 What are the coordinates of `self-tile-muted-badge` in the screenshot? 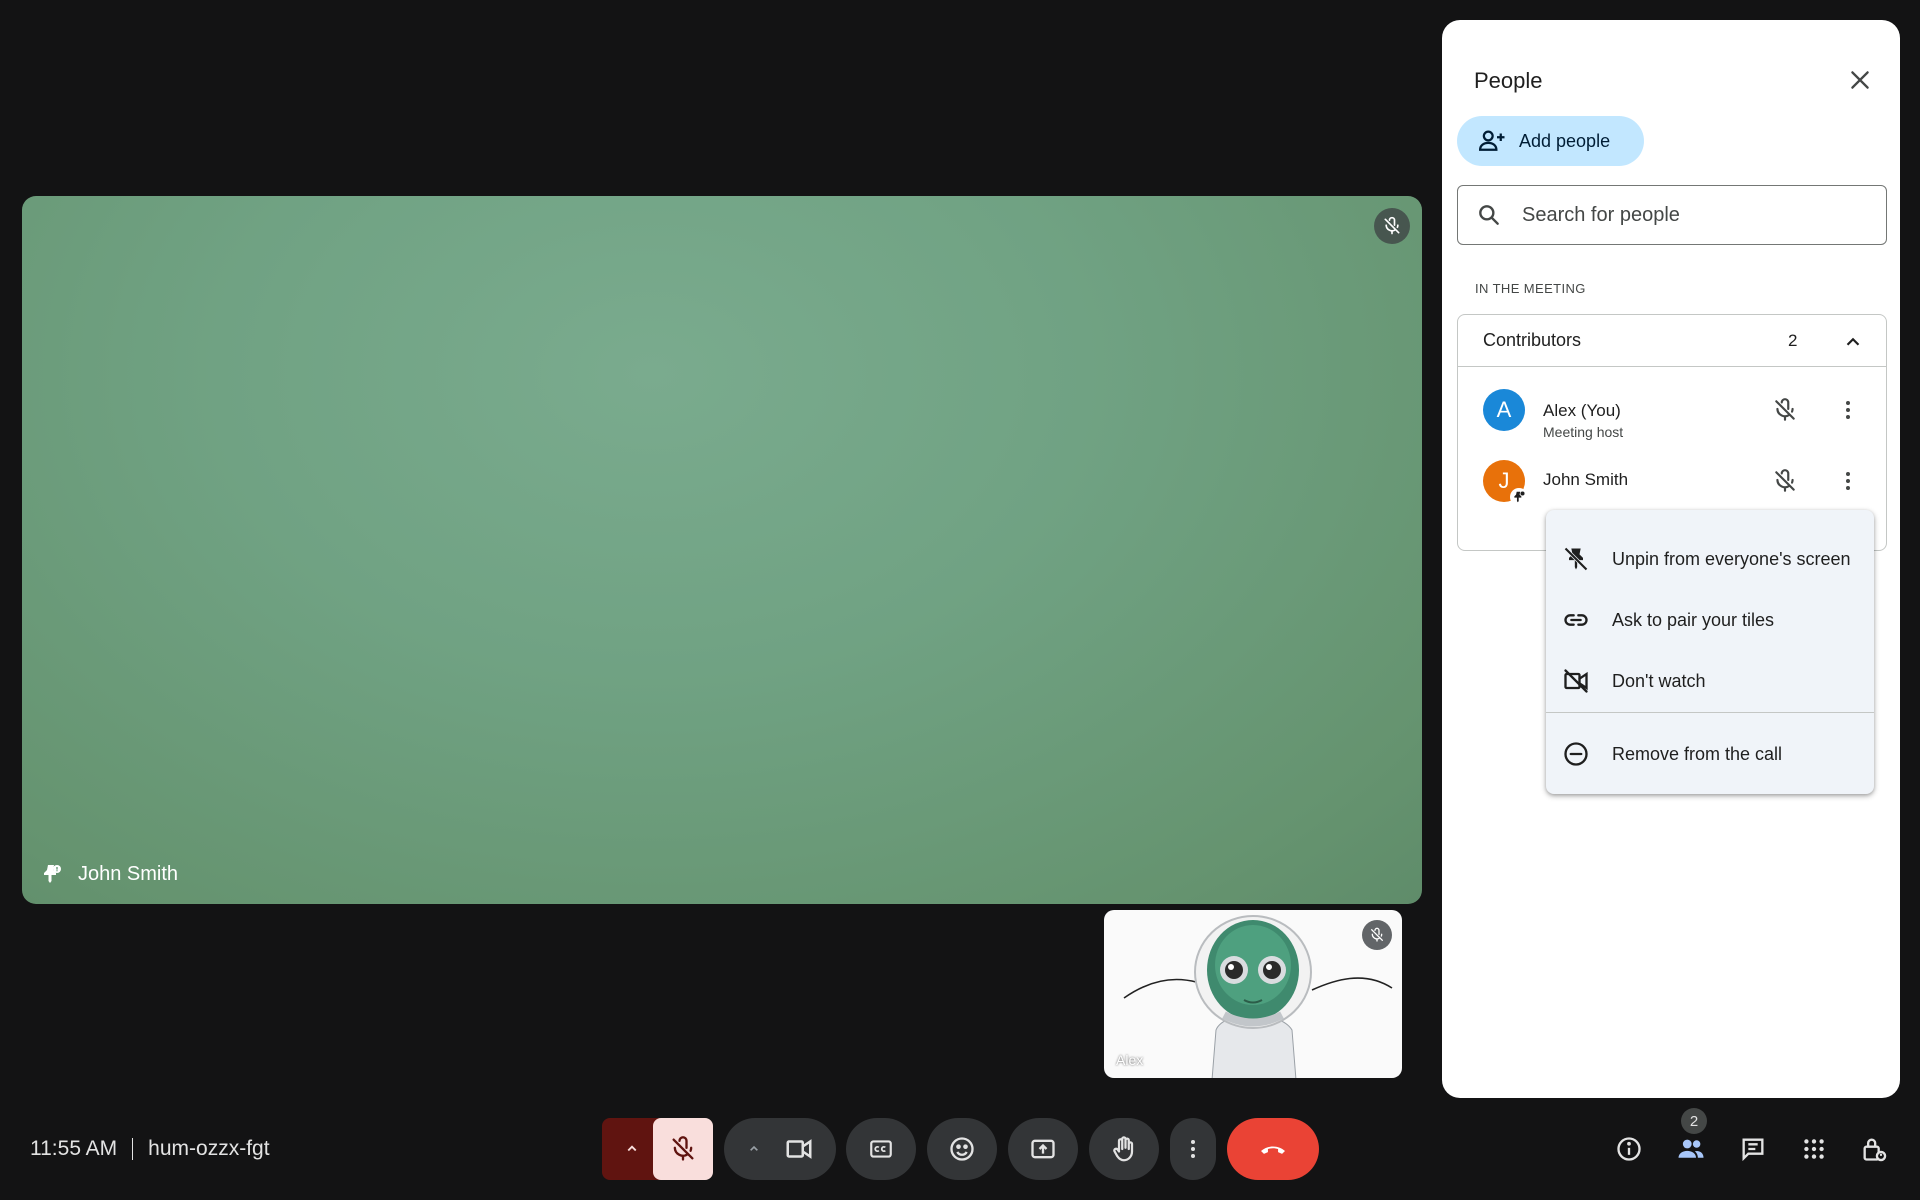 It's located at (1377, 935).